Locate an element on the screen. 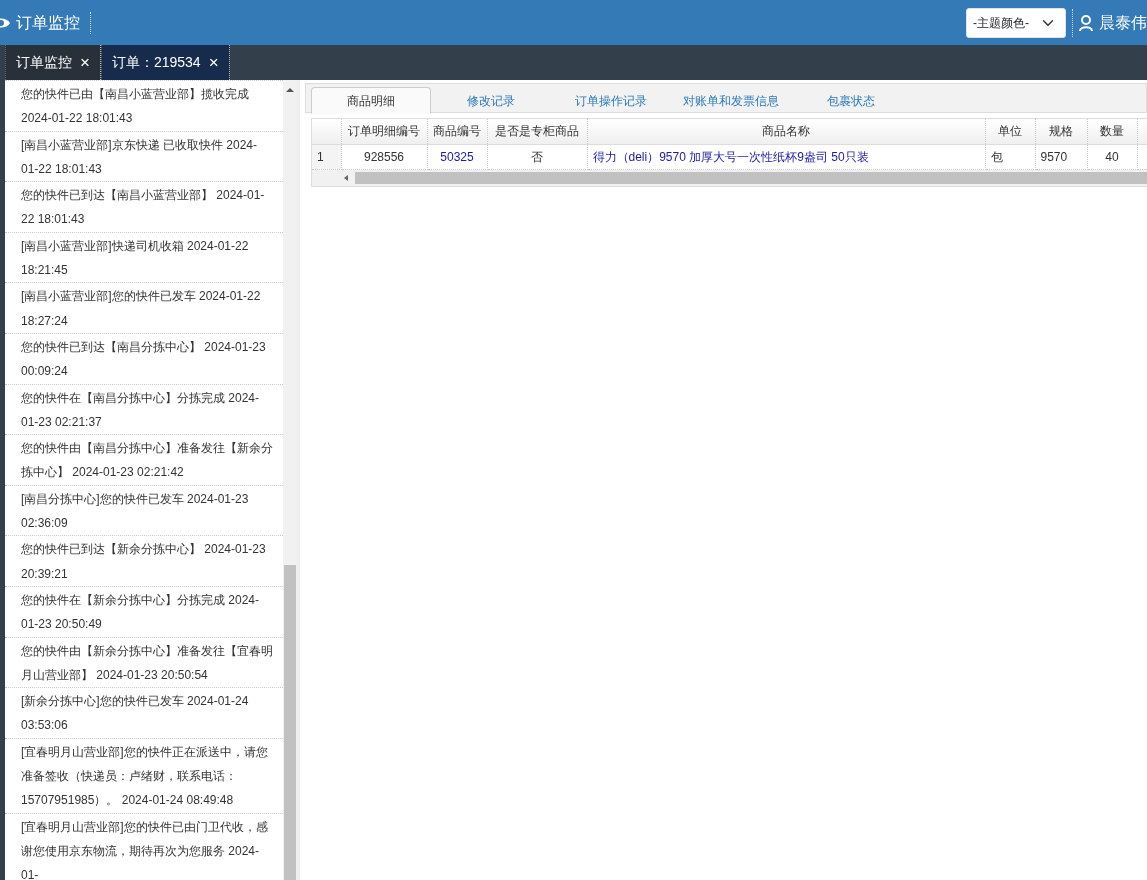  page-tab: 订单监控 × is located at coordinates (53, 62).